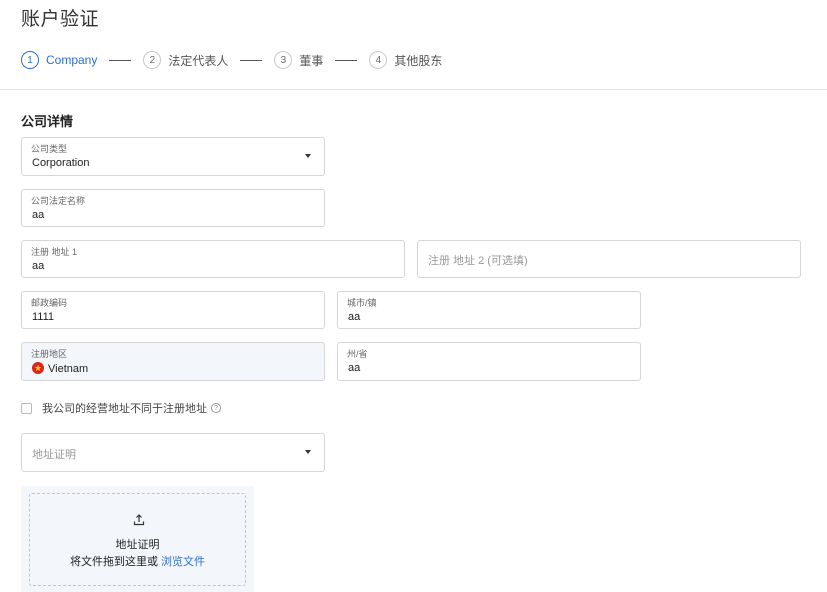 The image size is (827, 592). Describe the element at coordinates (30, 60) in the screenshot. I see `step-number: 1` at that location.